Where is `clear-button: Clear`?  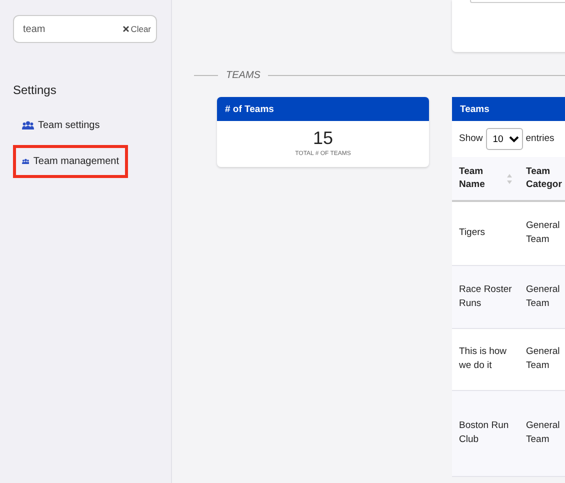
clear-button: Clear is located at coordinates (136, 29).